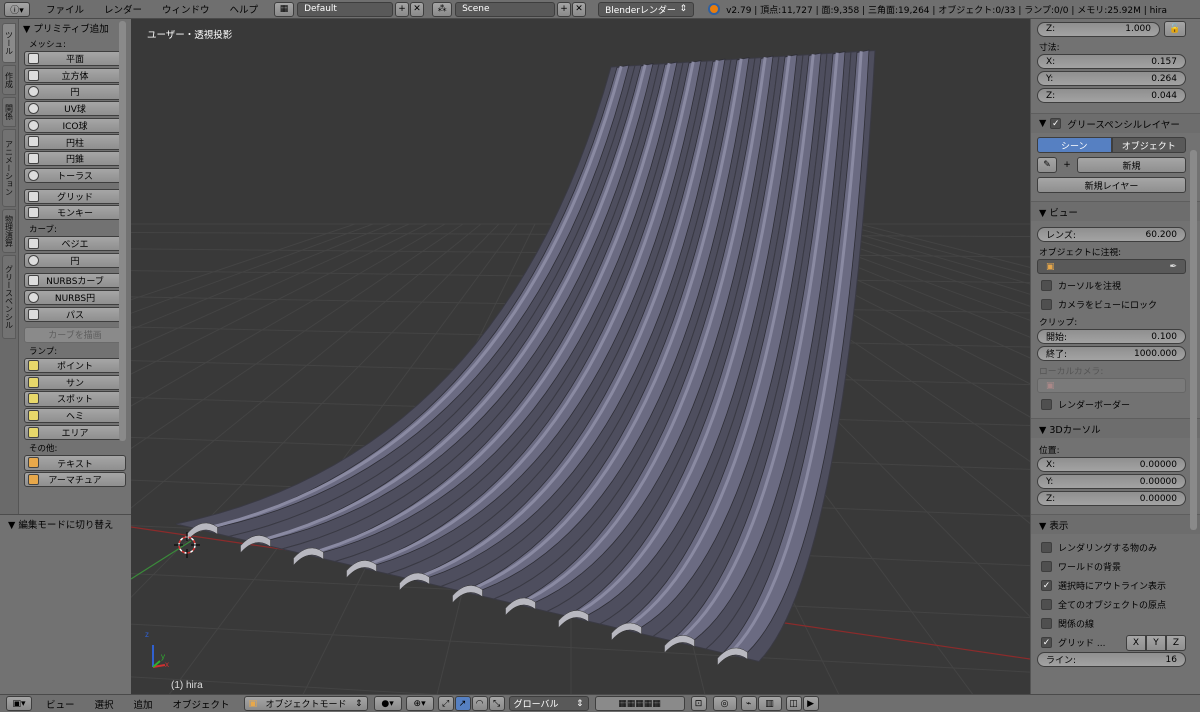 Image resolution: width=1200 pixels, height=712 pixels. I want to click on properties-scrollbar, so click(1193, 340).